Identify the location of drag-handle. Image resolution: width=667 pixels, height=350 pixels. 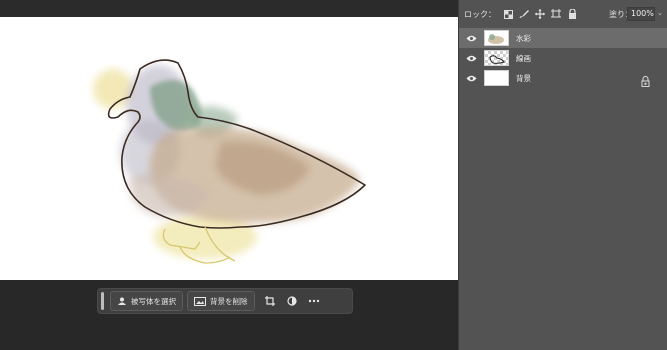
(102, 301).